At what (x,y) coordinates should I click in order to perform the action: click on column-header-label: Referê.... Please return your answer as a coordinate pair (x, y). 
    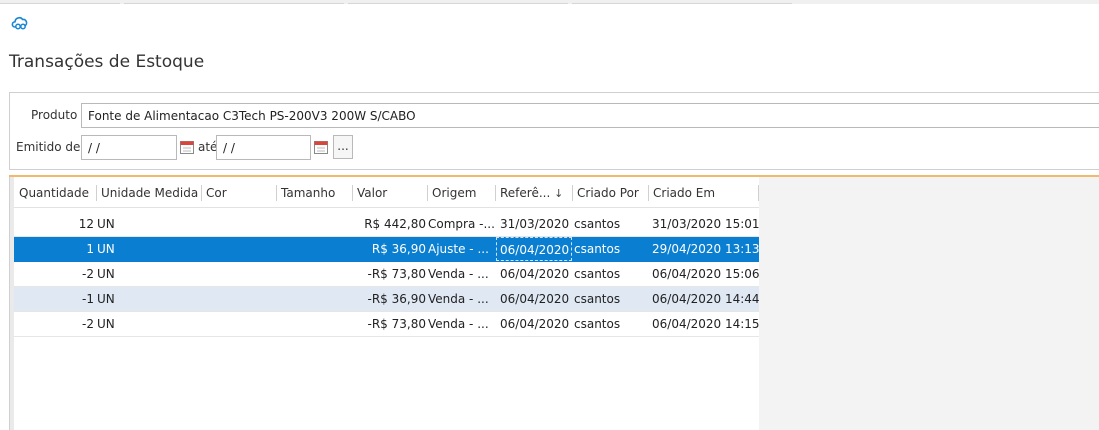
    Looking at the image, I should click on (525, 193).